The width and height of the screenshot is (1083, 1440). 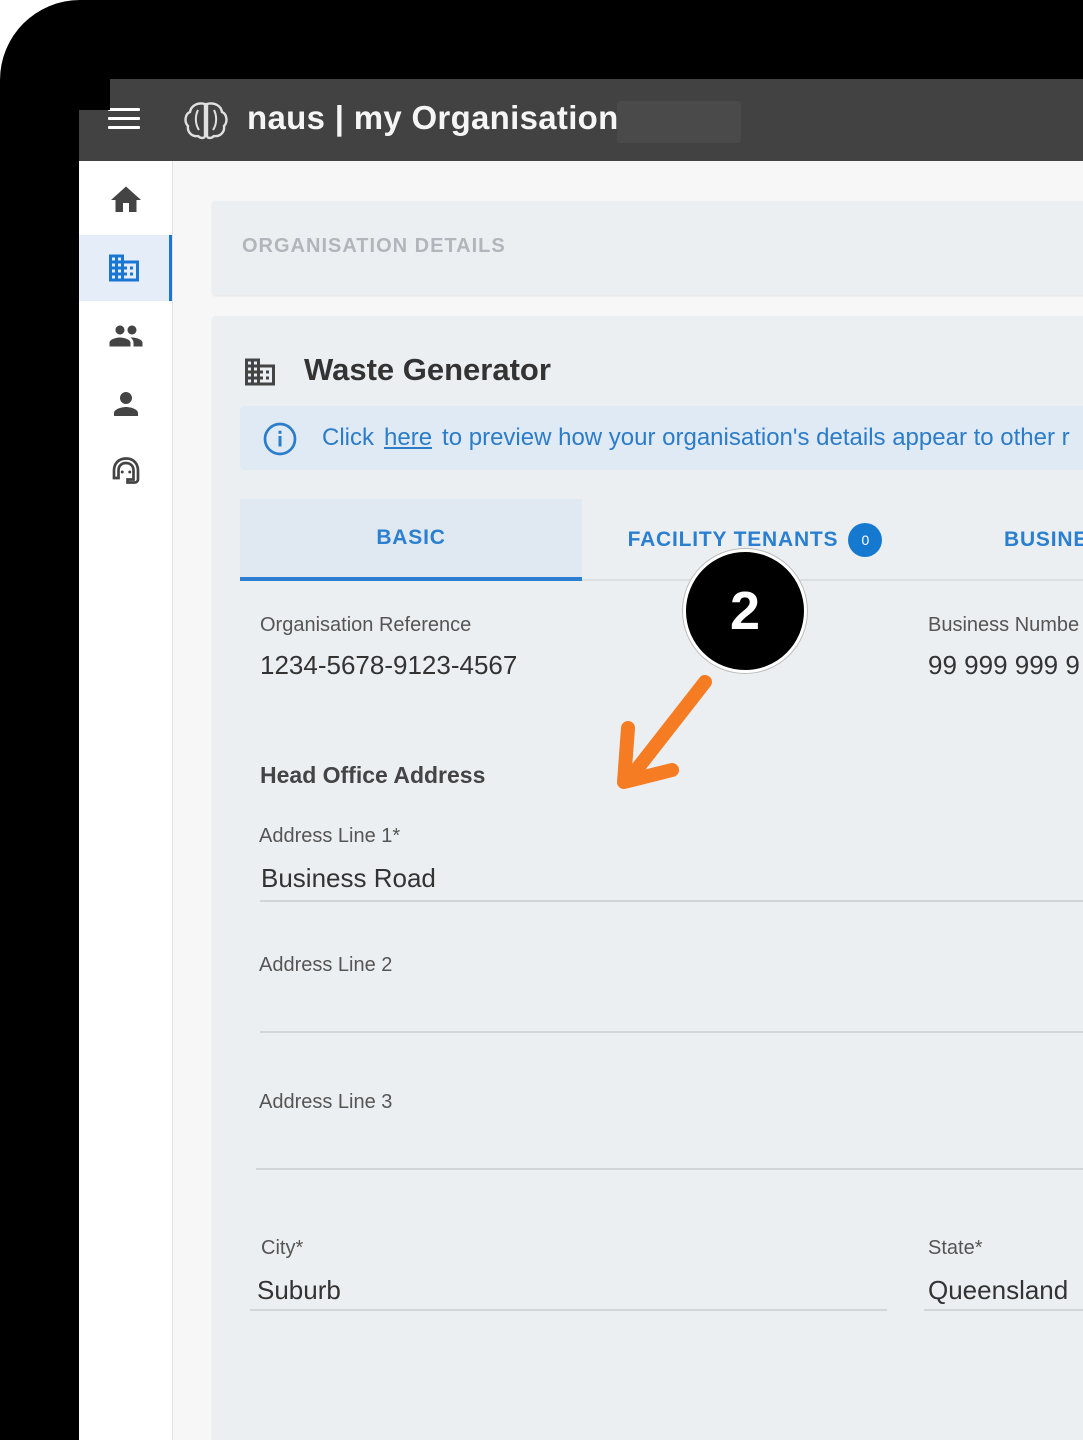 I want to click on app-title: naus | my Organisation, so click(x=433, y=117).